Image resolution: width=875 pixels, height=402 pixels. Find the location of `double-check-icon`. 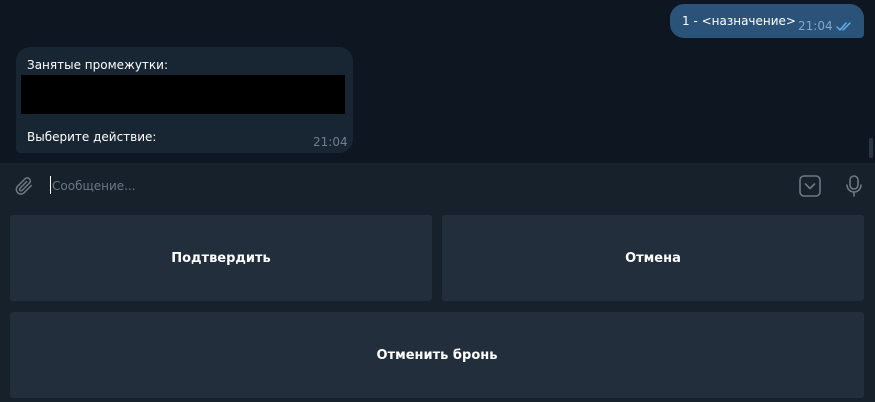

double-check-icon is located at coordinates (843, 26).